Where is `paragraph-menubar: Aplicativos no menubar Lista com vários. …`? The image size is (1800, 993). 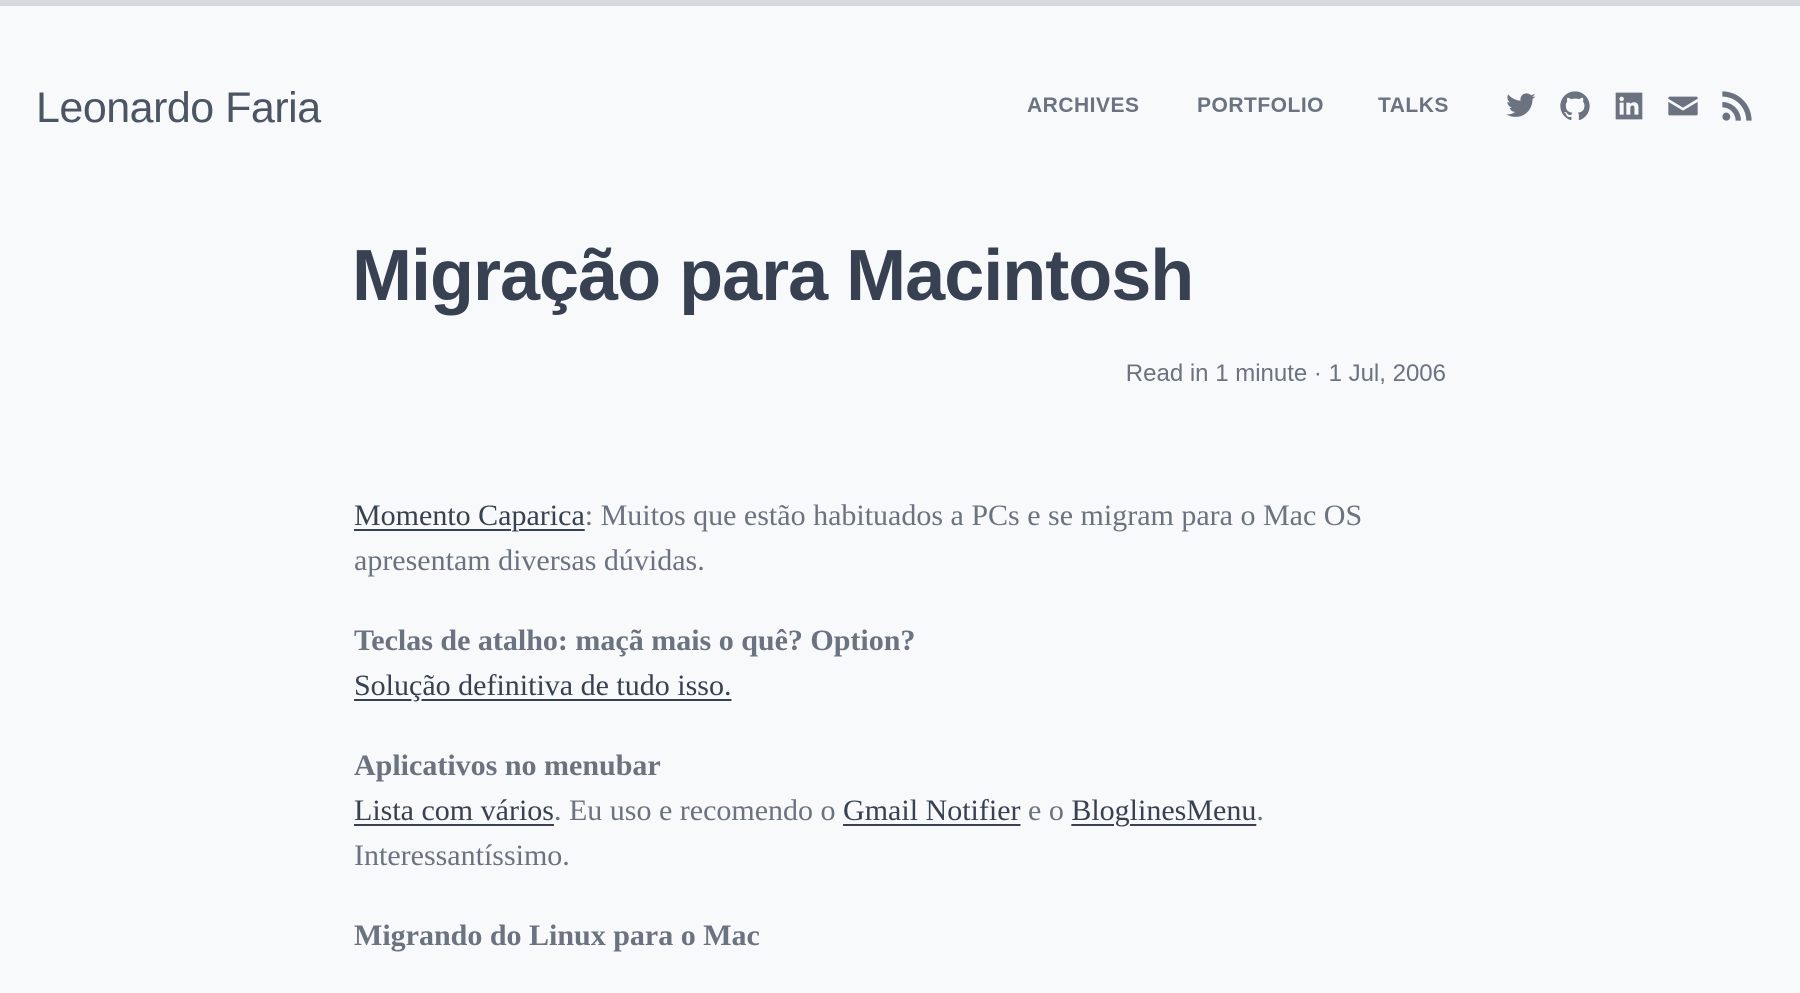
paragraph-menubar: Aplicativos no menubar Lista com vários. … is located at coordinates (901, 810).